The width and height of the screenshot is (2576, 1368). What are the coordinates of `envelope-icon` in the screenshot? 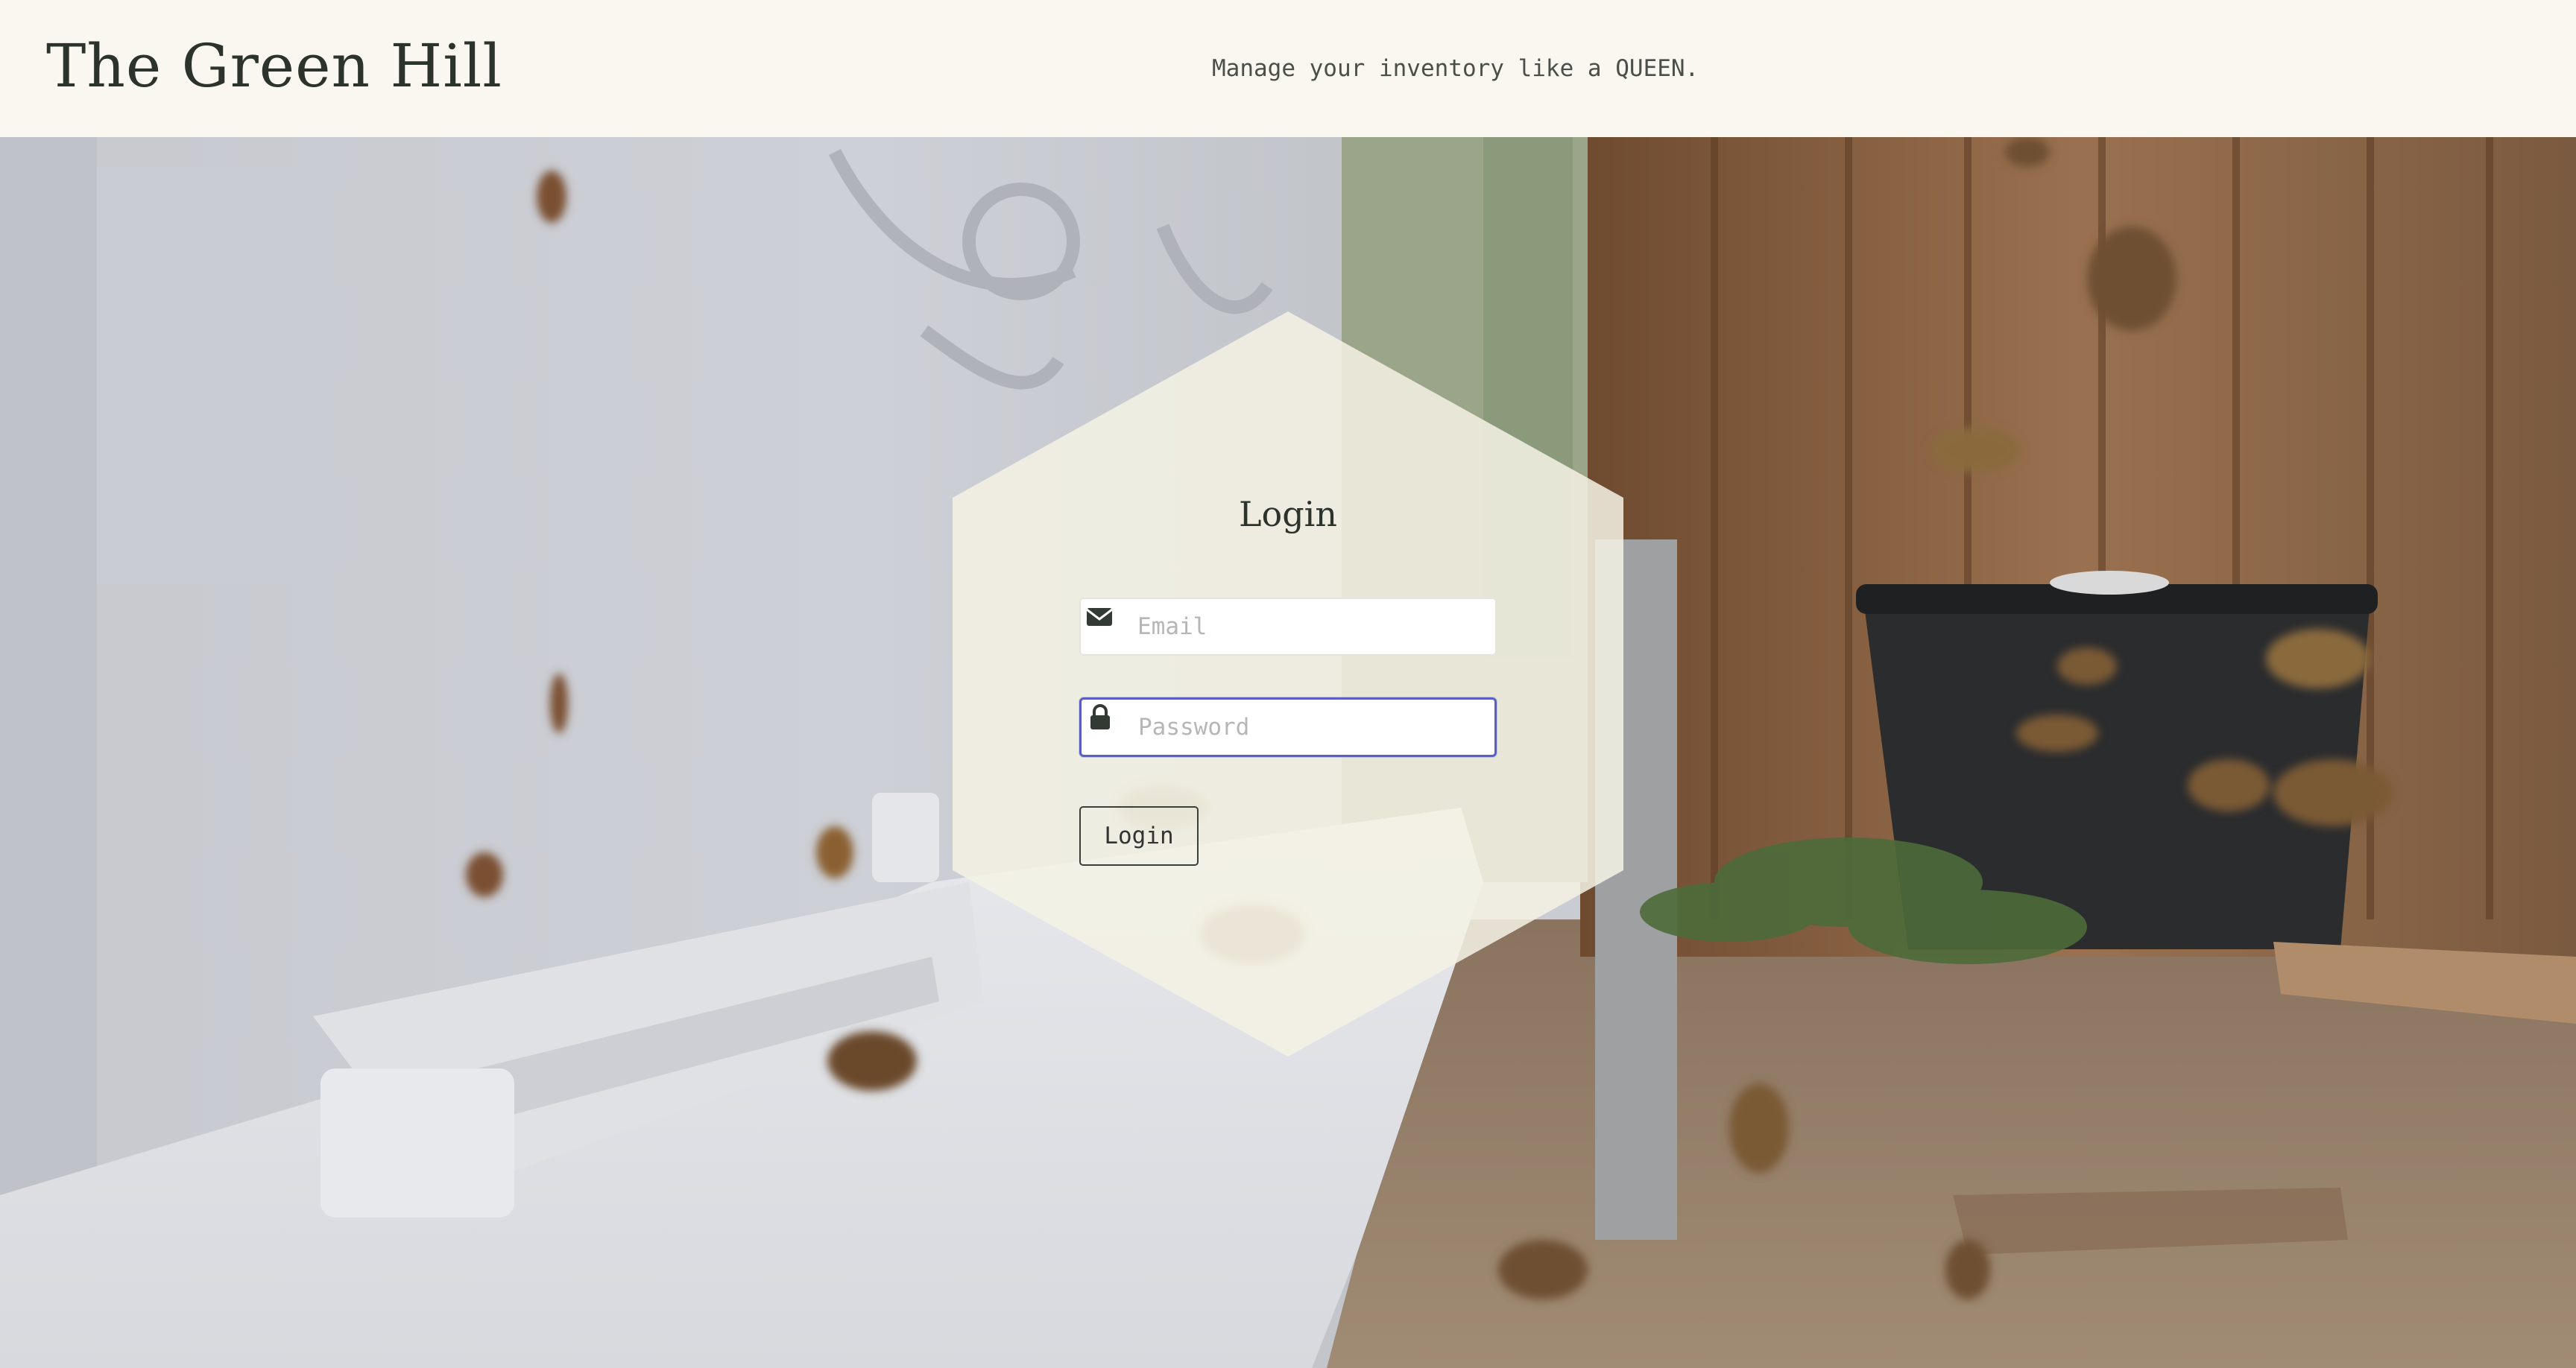 It's located at (1099, 617).